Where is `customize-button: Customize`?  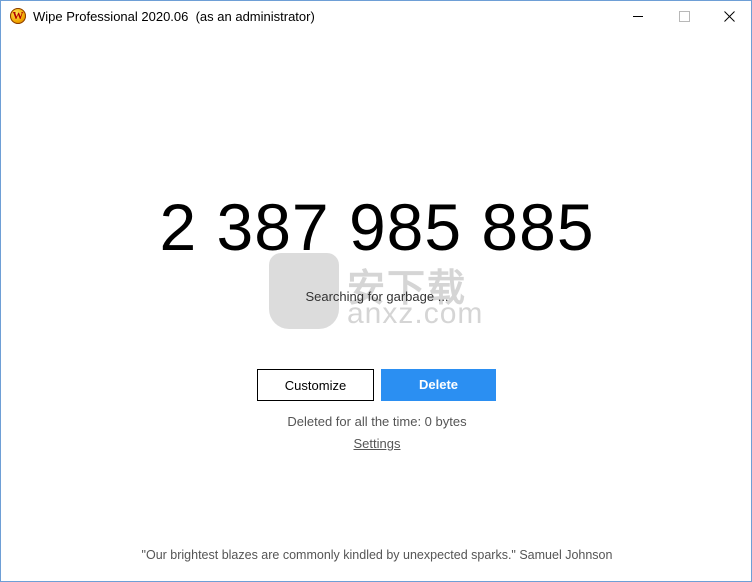
customize-button: Customize is located at coordinates (315, 385).